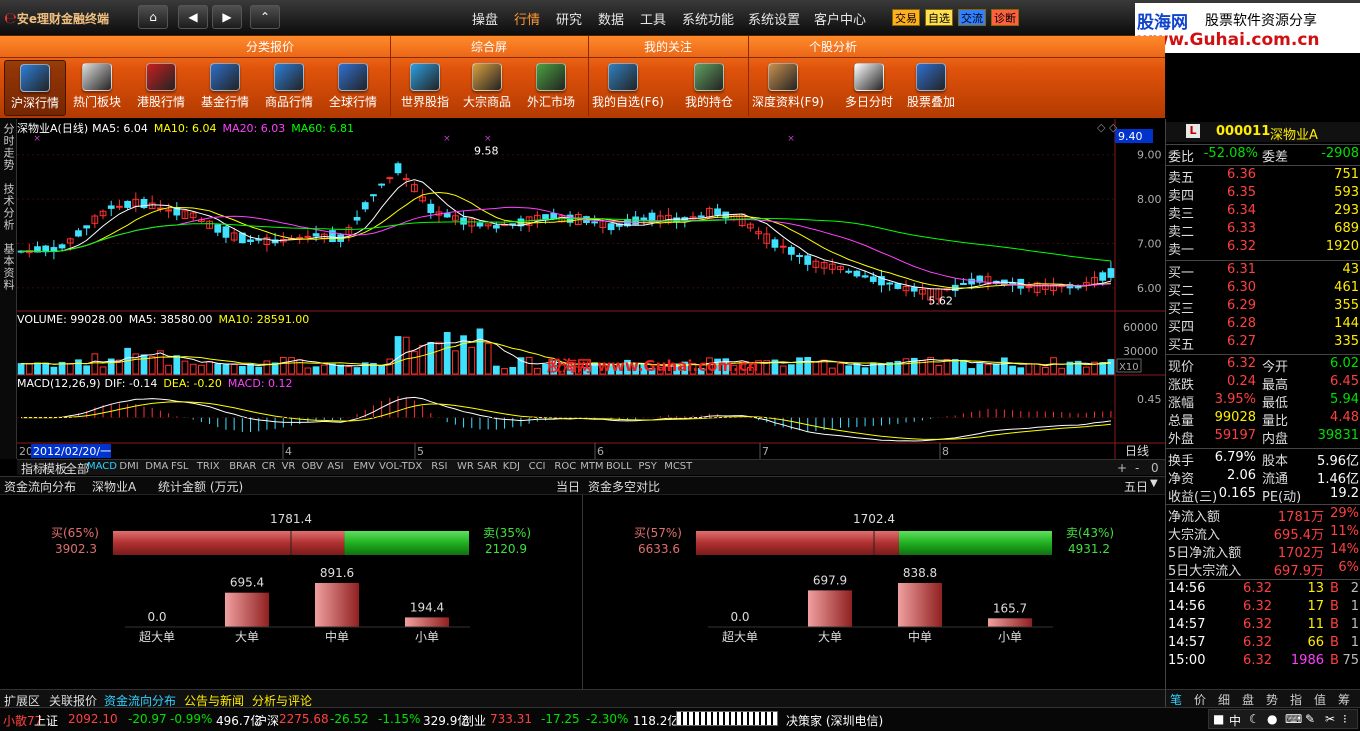  I want to click on legend-name: DIF, so click(113, 383).